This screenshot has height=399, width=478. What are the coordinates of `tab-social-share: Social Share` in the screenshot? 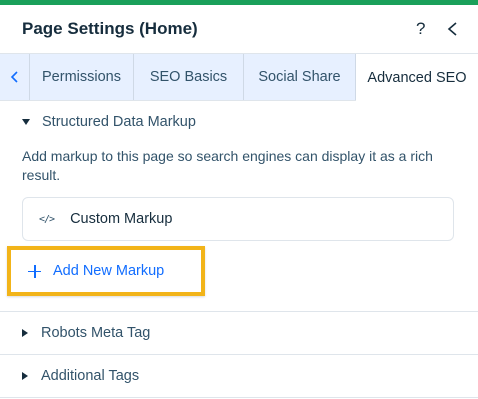 It's located at (300, 77).